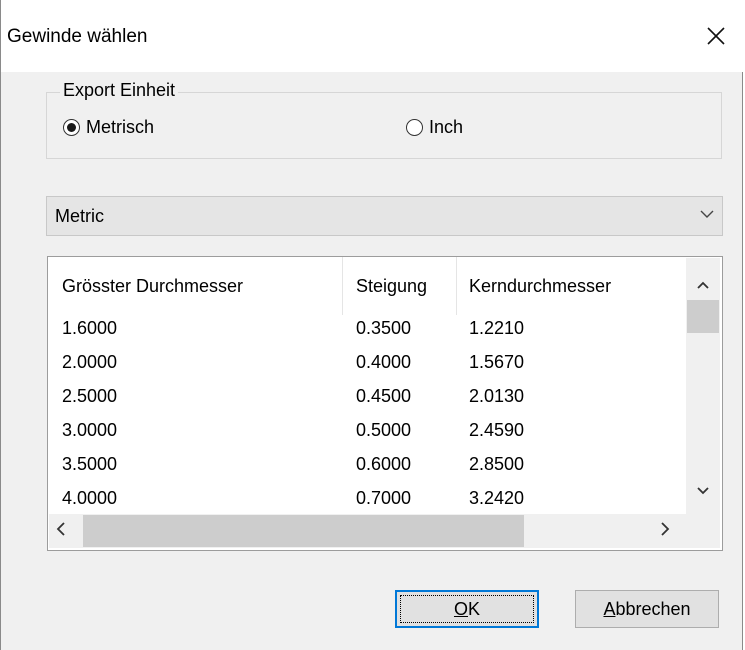 This screenshot has height=650, width=745. What do you see at coordinates (79, 216) in the screenshot?
I see `thread-standard-value: Metric` at bounding box center [79, 216].